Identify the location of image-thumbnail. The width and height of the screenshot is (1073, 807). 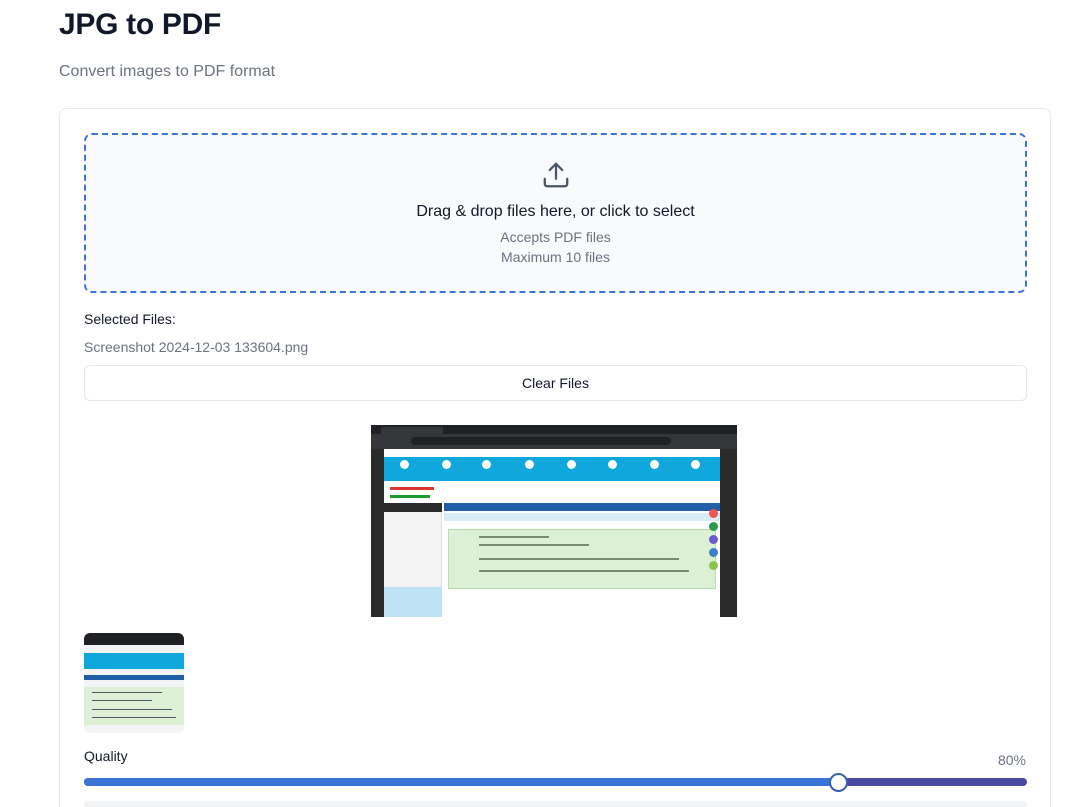
(134, 683).